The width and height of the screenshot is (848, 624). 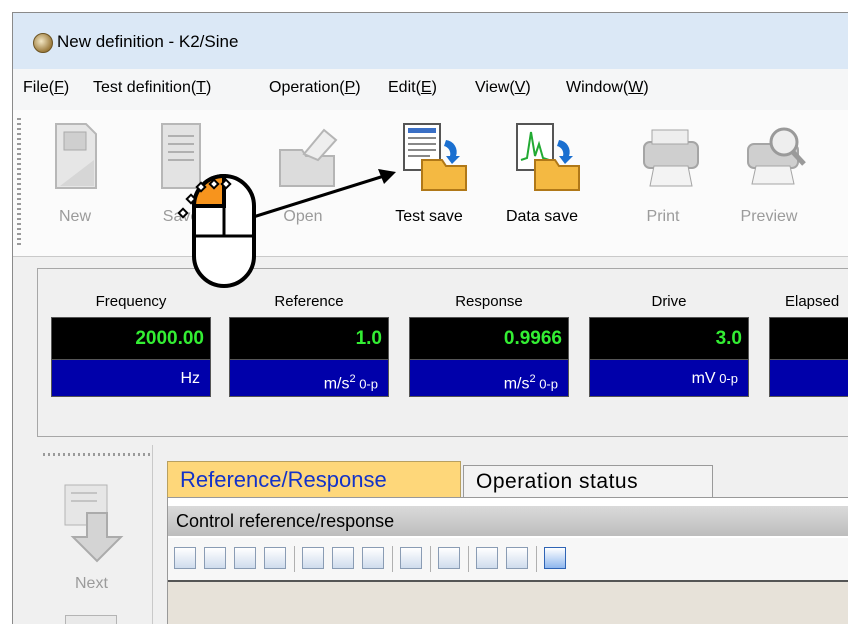 I want to click on reference-readout: Reference 1.0 m/s2 0-p, so click(x=309, y=345).